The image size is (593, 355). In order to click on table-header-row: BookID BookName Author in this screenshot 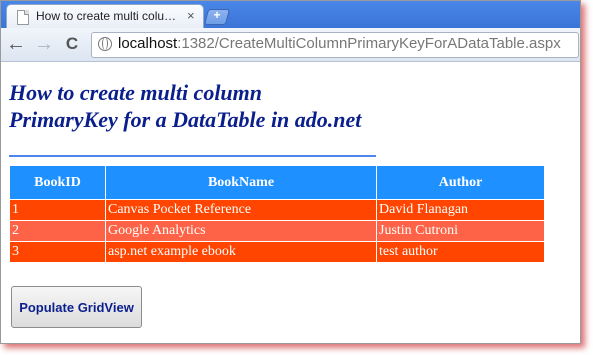, I will do `click(277, 182)`.